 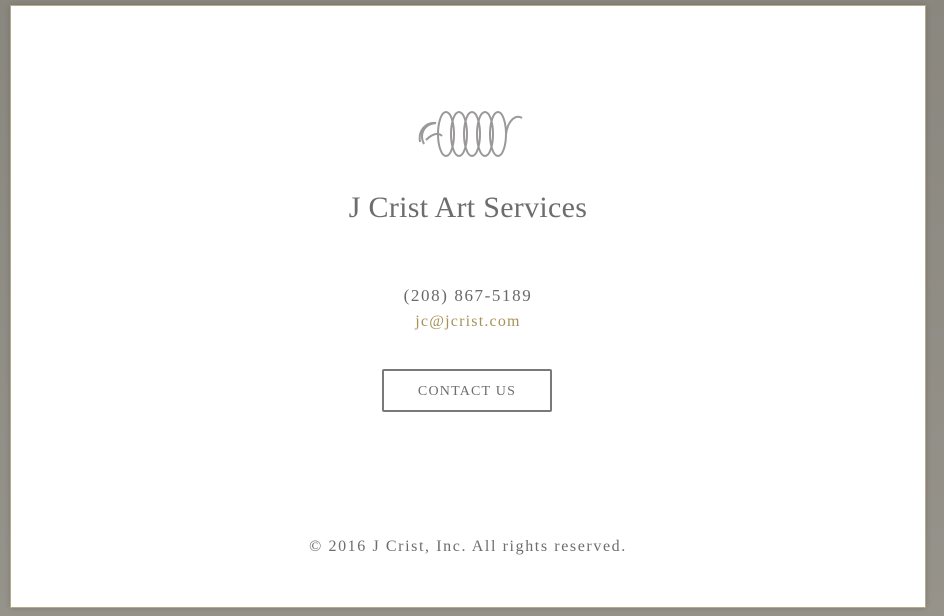 What do you see at coordinates (467, 390) in the screenshot?
I see `contact-us-button: CONTACT US` at bounding box center [467, 390].